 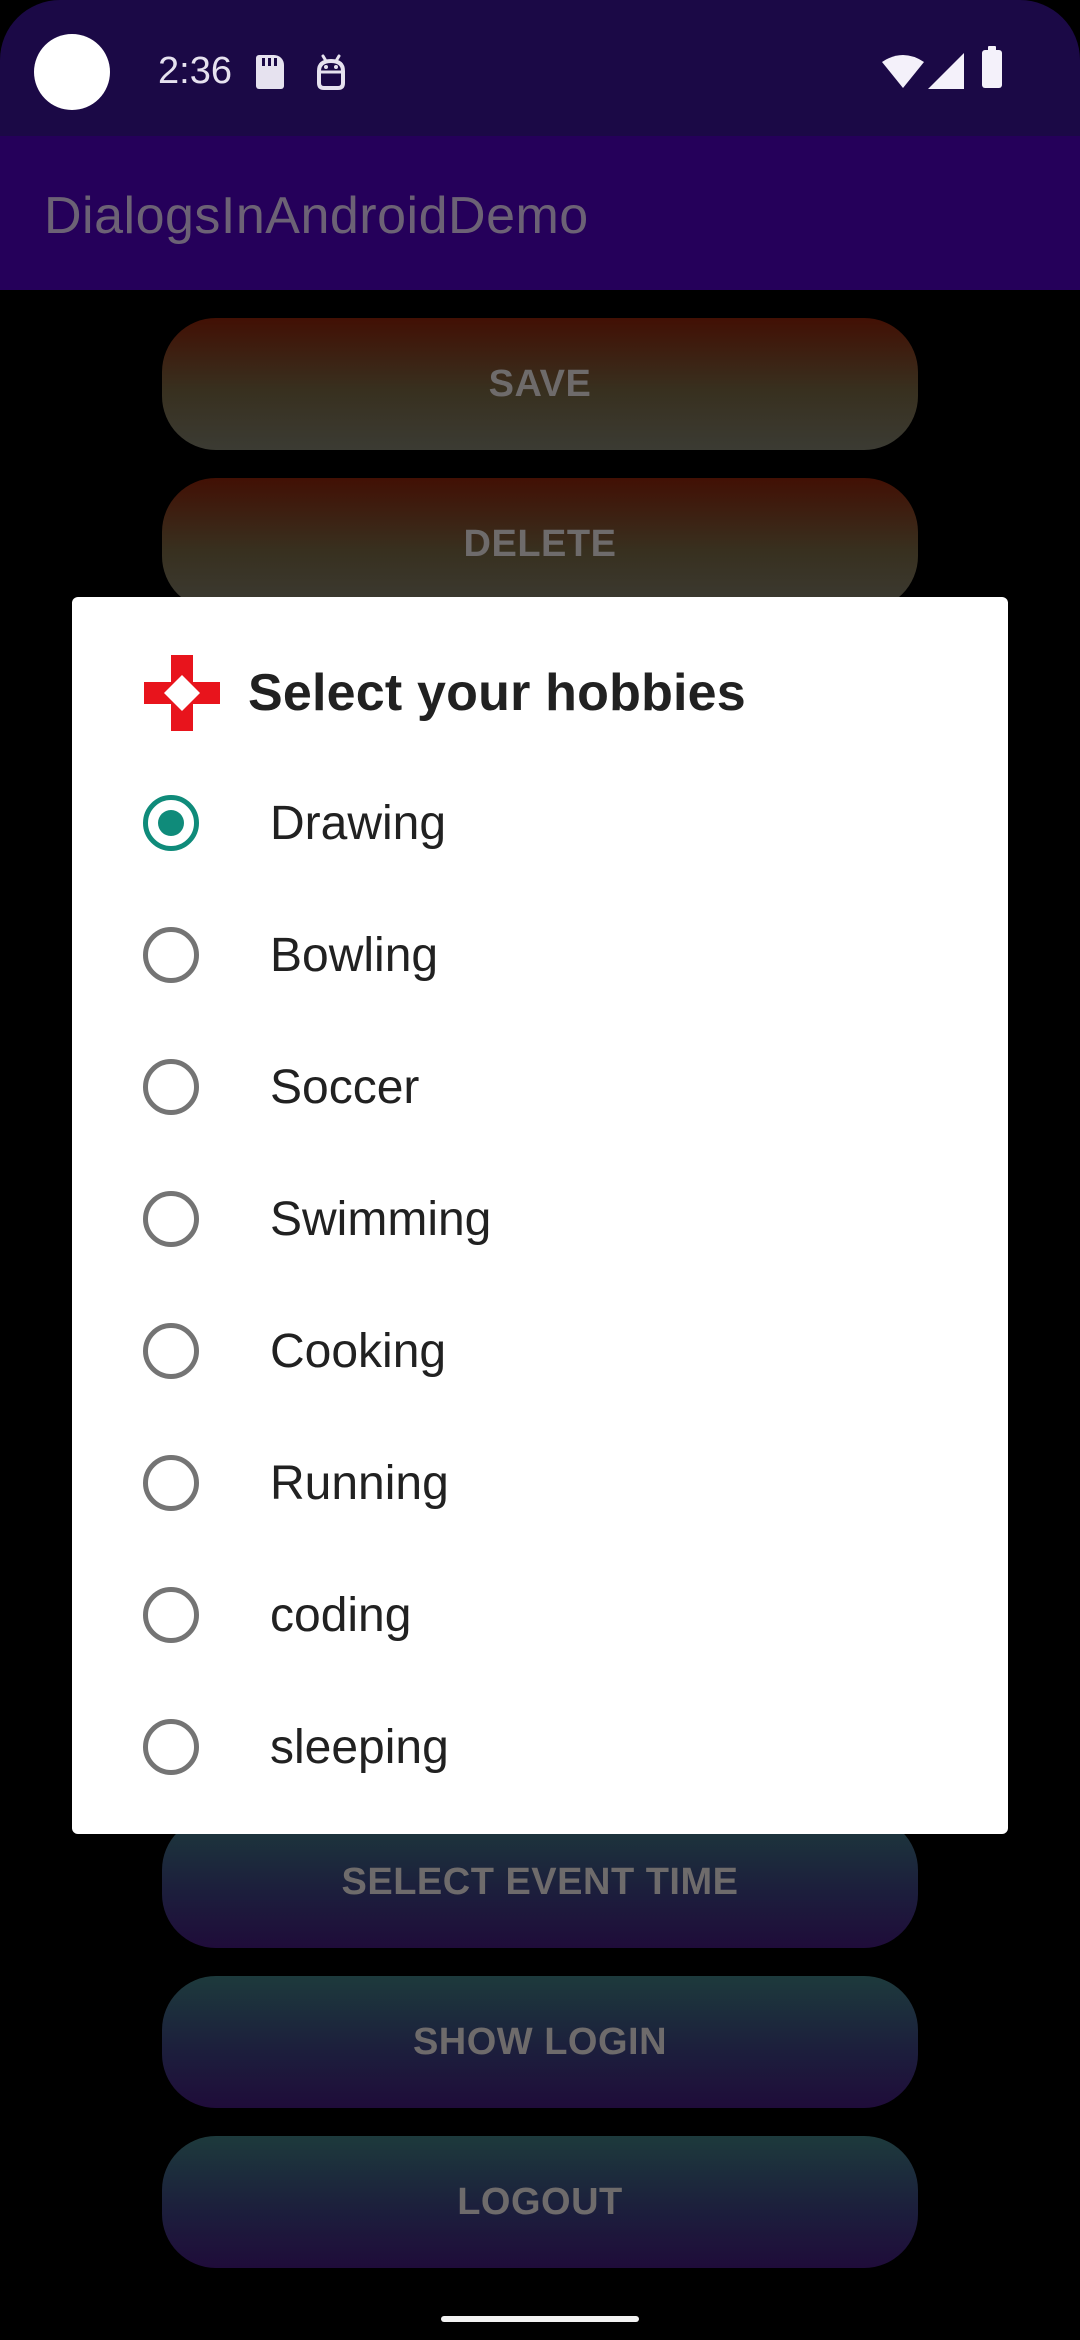 I want to click on option-drawing: Drawing, so click(x=540, y=823).